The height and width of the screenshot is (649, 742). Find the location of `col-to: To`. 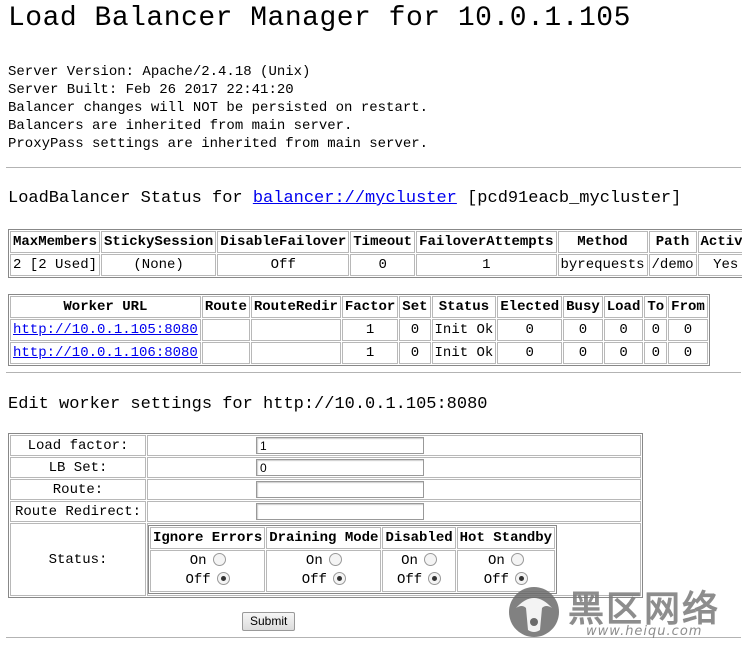

col-to: To is located at coordinates (656, 307).